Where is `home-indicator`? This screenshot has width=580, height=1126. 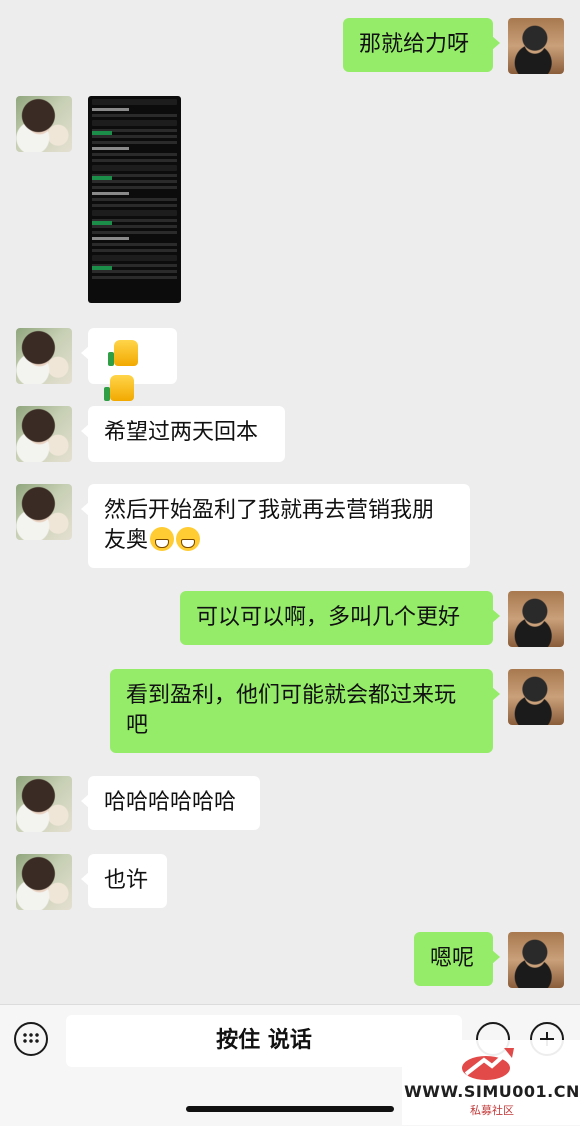
home-indicator is located at coordinates (290, 1109).